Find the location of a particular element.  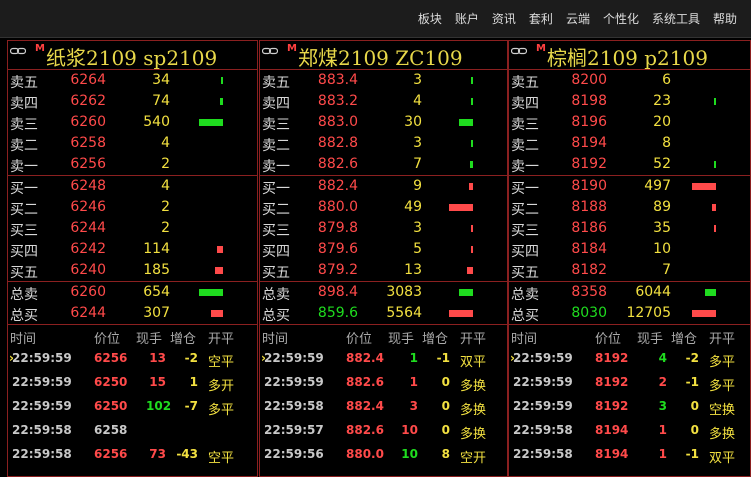

order-book-row: 买一 6248 4 is located at coordinates (132, 186).